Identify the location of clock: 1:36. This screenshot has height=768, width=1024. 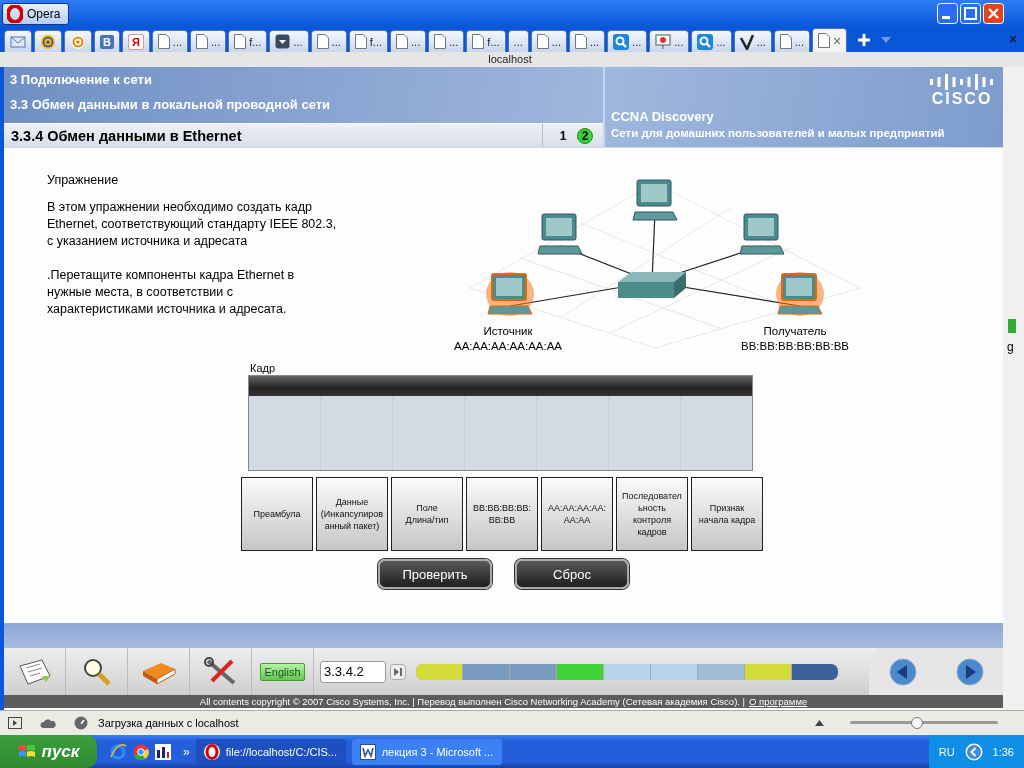
(1003, 751).